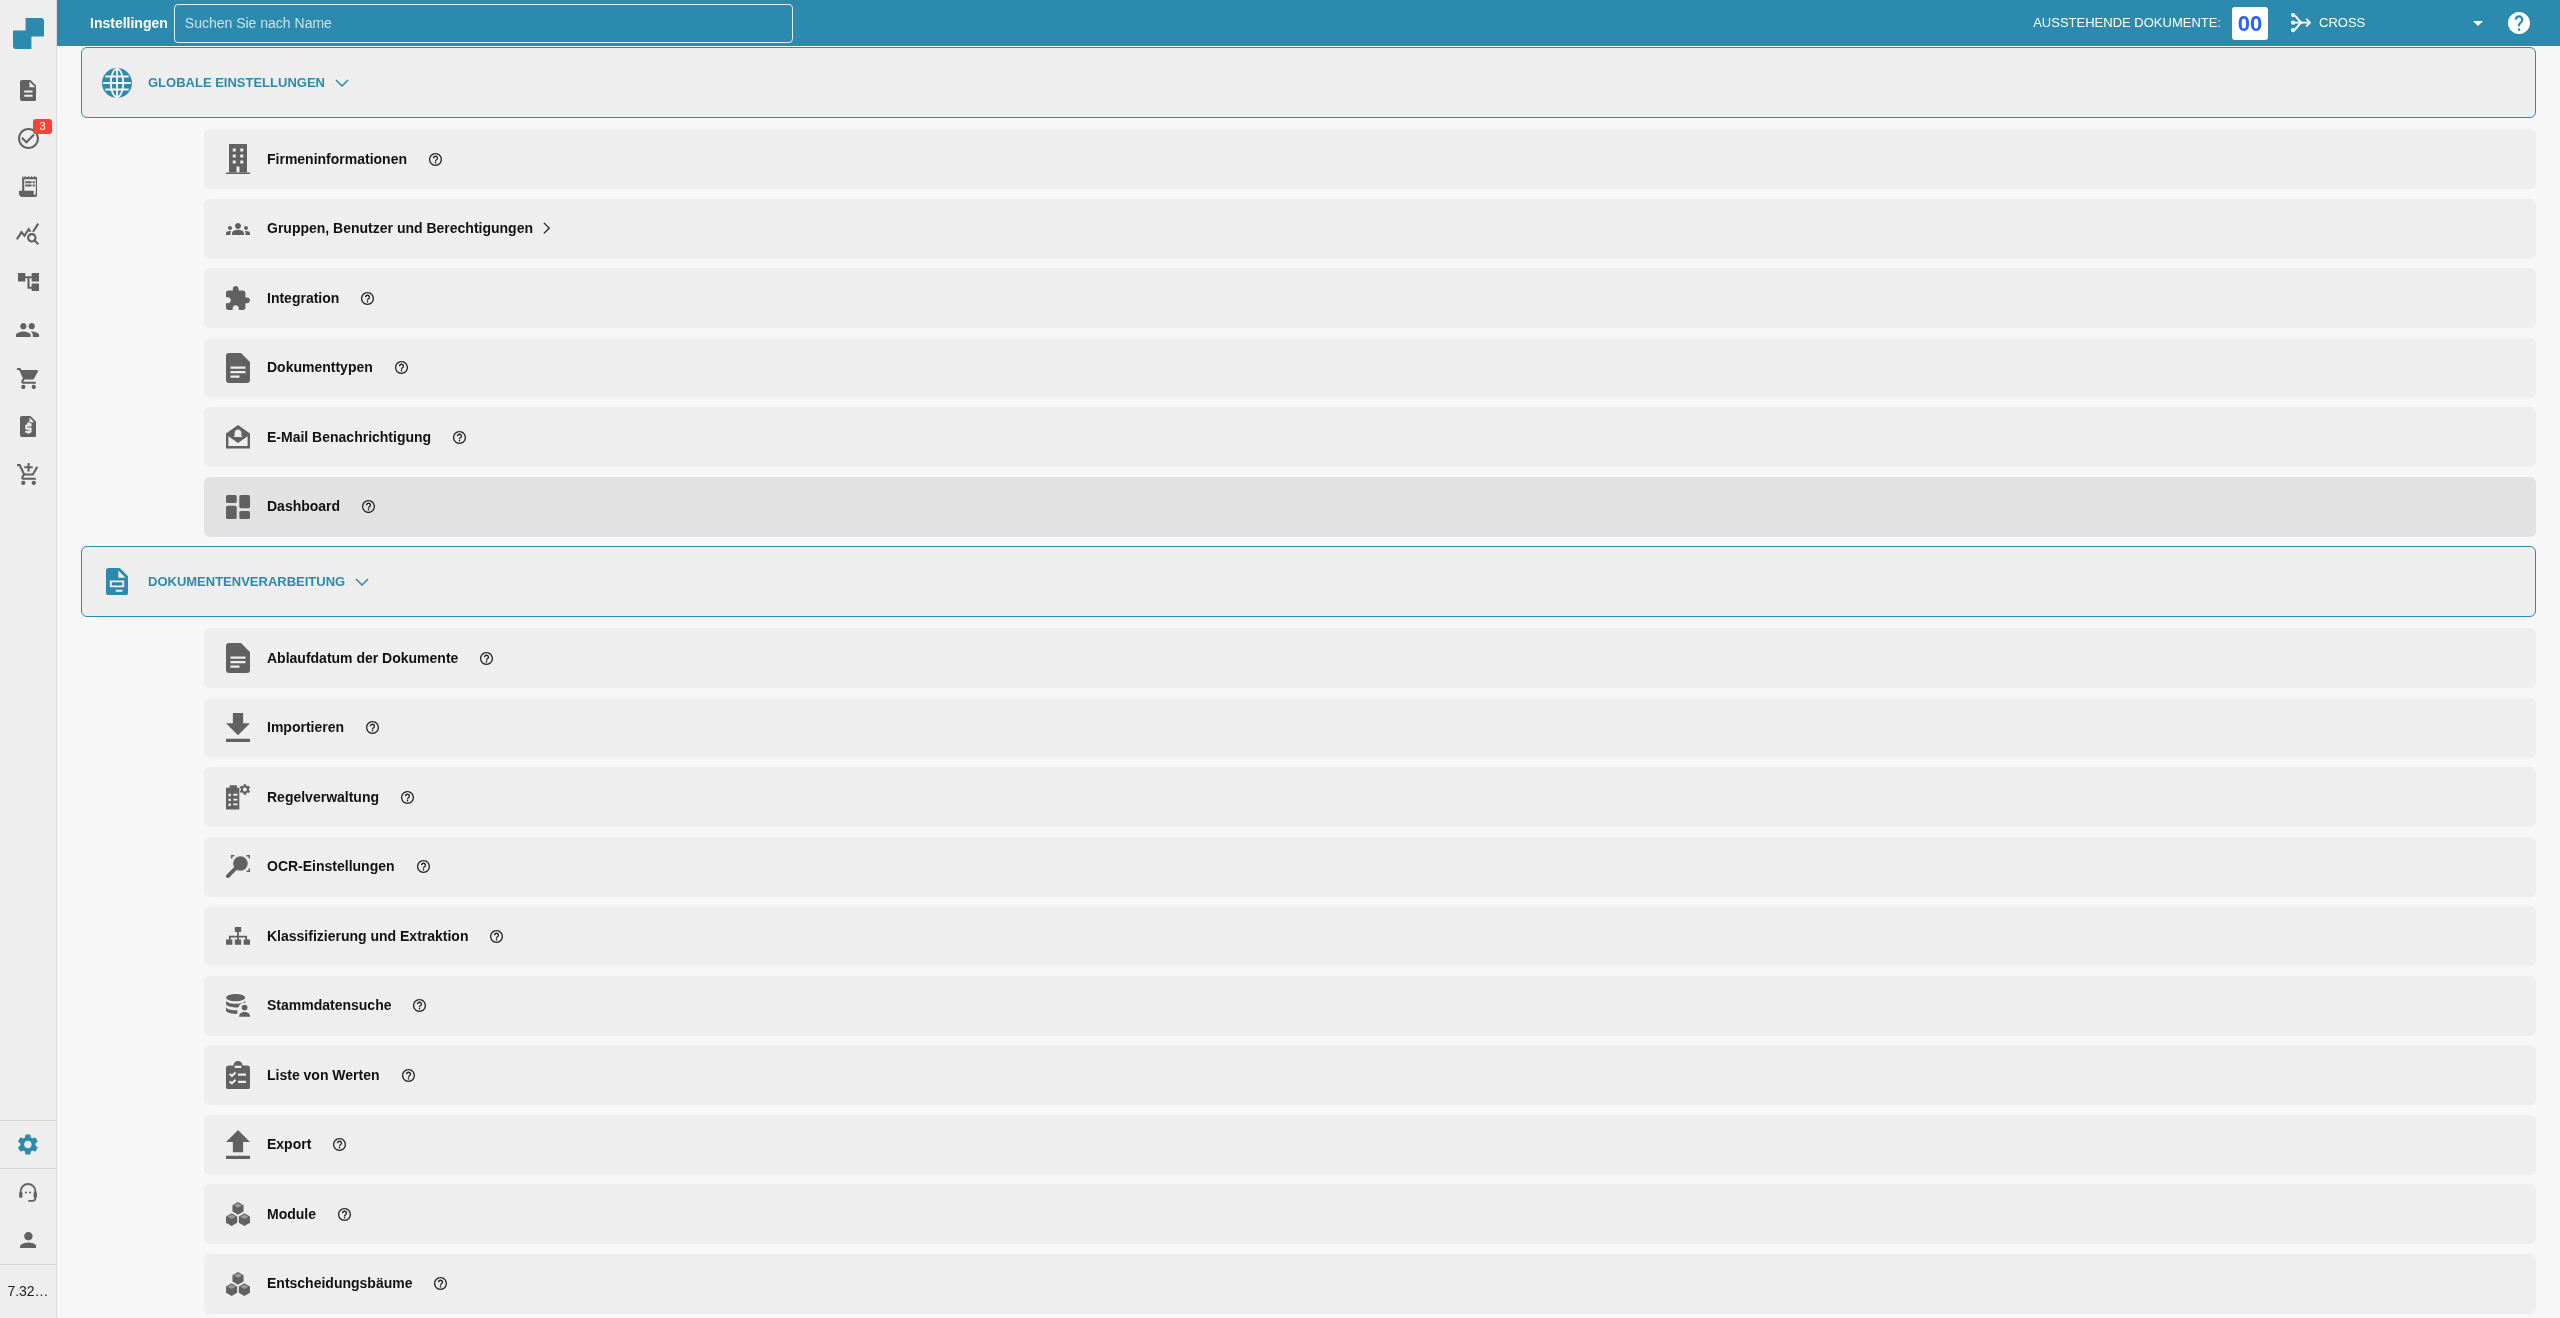  What do you see at coordinates (483, 23) in the screenshot?
I see `search-field: Suchen Sie nach Name` at bounding box center [483, 23].